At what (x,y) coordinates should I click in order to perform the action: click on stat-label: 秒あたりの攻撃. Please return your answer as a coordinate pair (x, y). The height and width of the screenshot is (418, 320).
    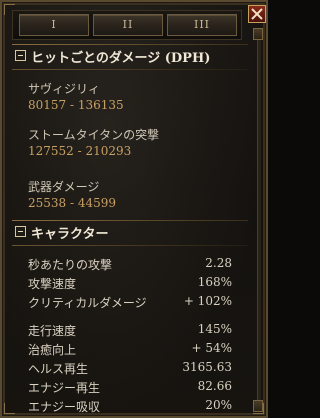
    Looking at the image, I should click on (70, 265).